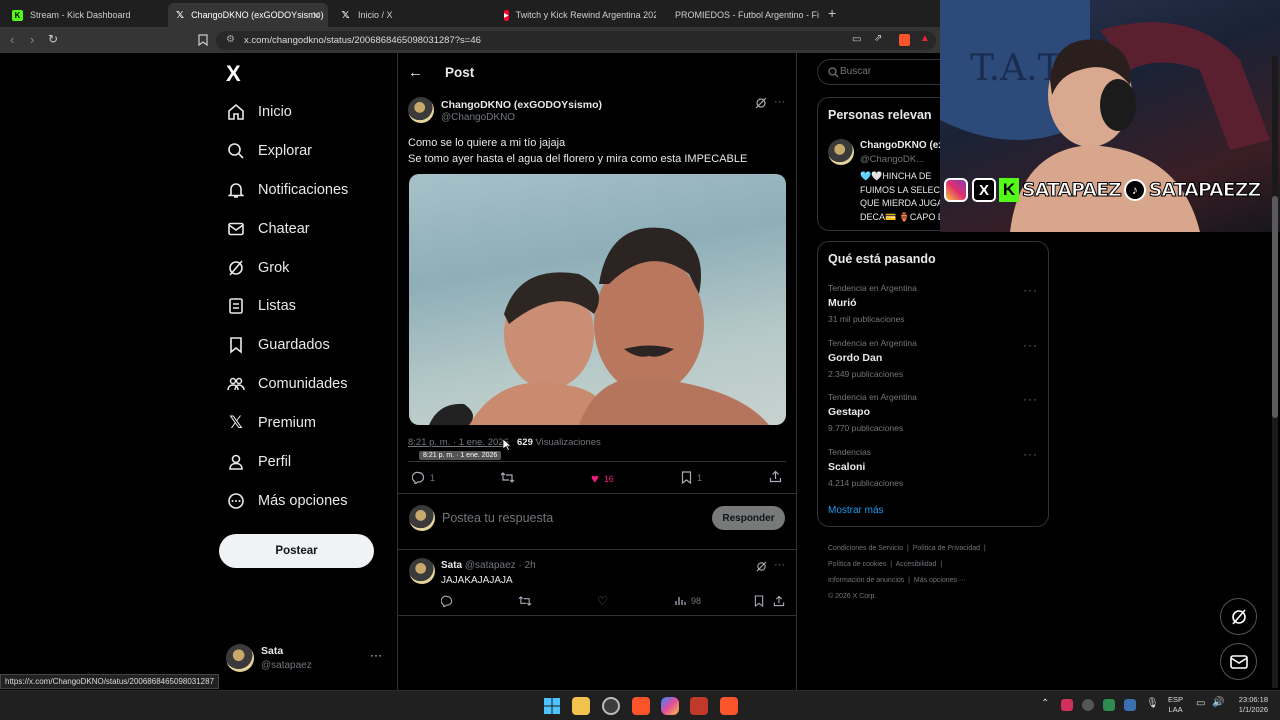  What do you see at coordinates (1045, 703) in the screenshot?
I see `tray-chevron-icon: ⌃` at bounding box center [1045, 703].